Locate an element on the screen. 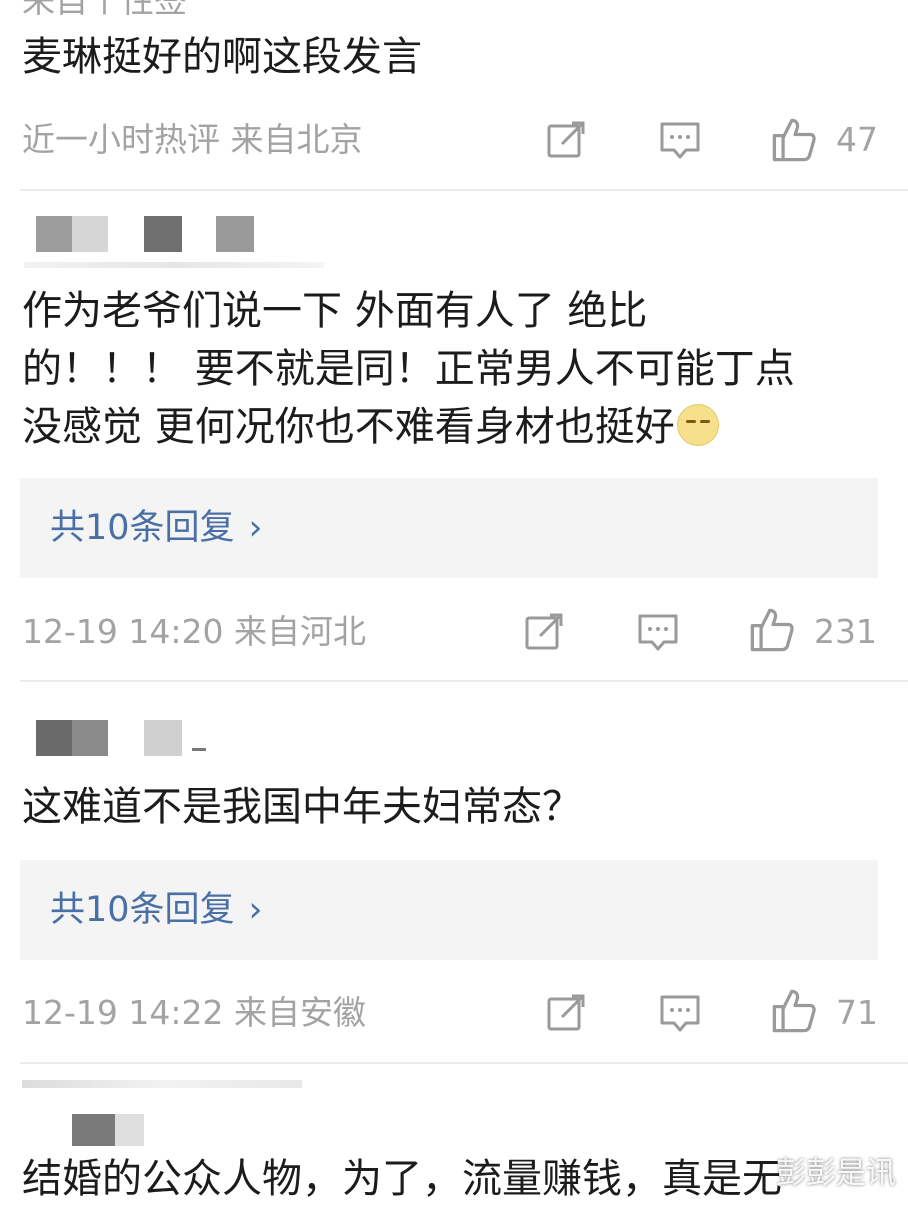 Image resolution: width=908 pixels, height=1208 pixels. comment-meta: 12-19 14:22 来自安徽 is located at coordinates (194, 1012).